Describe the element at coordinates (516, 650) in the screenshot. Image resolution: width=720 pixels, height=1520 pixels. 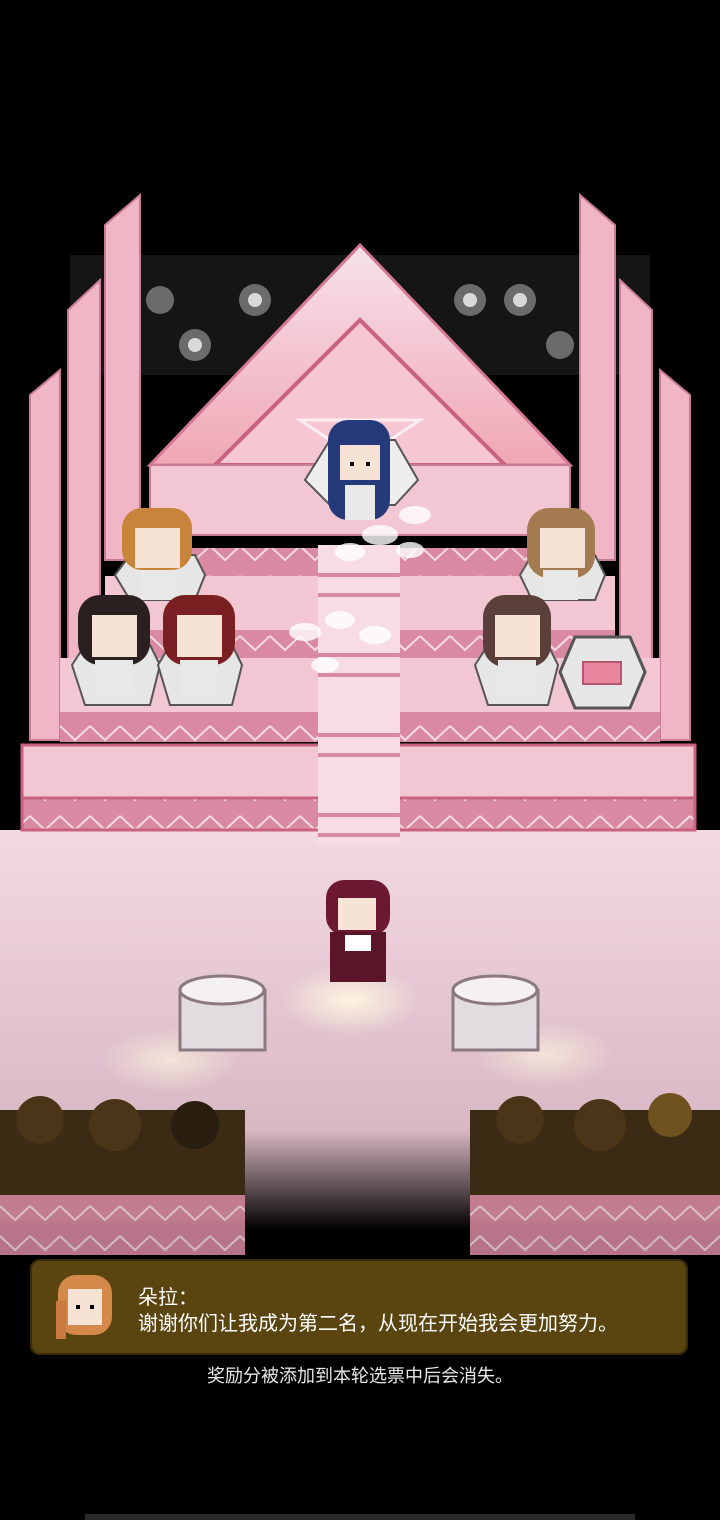
I see `idol-seat-right-bottom` at that location.